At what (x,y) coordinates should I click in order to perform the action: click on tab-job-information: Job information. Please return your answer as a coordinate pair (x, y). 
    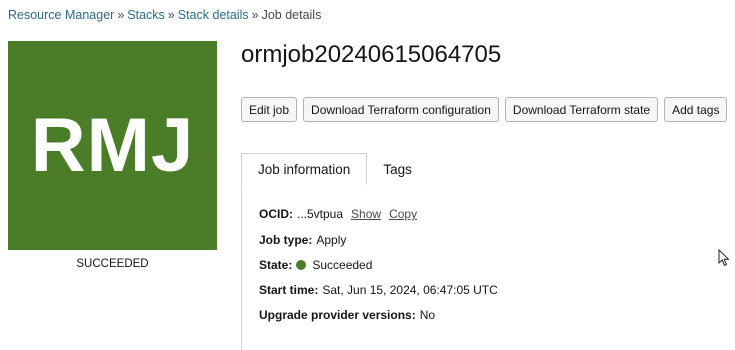
    Looking at the image, I should click on (304, 169).